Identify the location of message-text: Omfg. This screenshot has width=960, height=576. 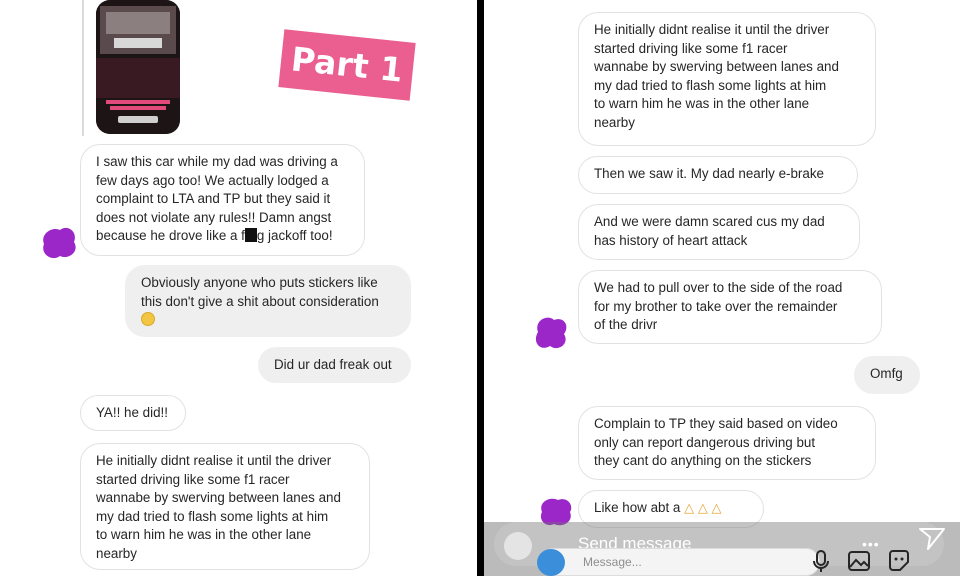
(886, 373).